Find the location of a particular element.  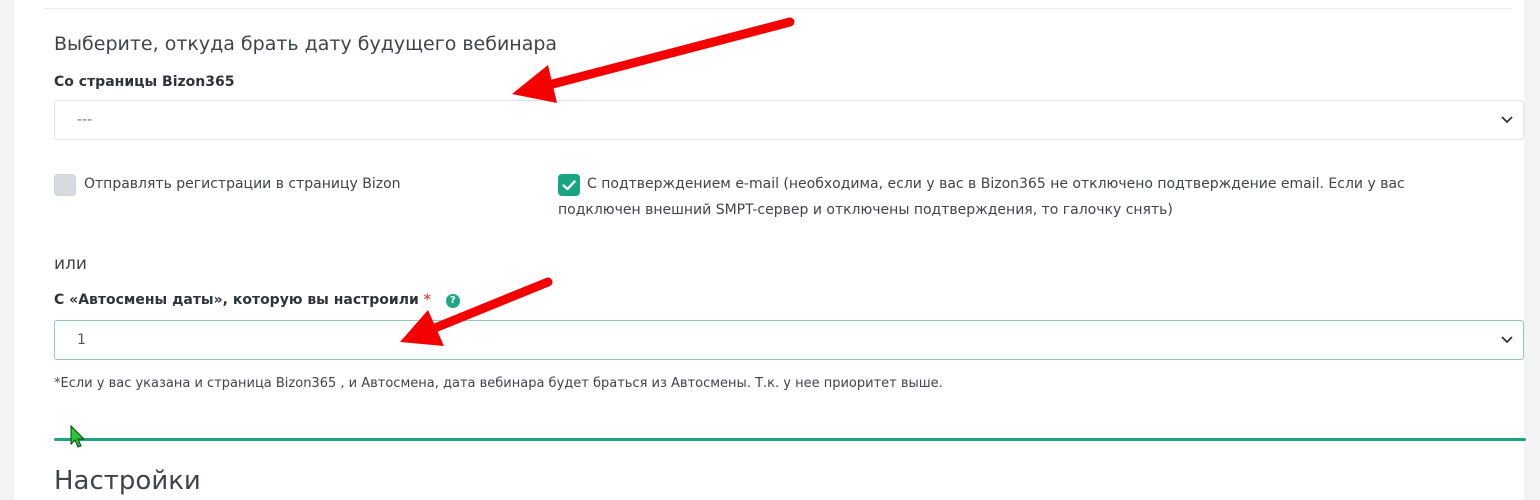

mouse-pointer-icon is located at coordinates (78, 436).